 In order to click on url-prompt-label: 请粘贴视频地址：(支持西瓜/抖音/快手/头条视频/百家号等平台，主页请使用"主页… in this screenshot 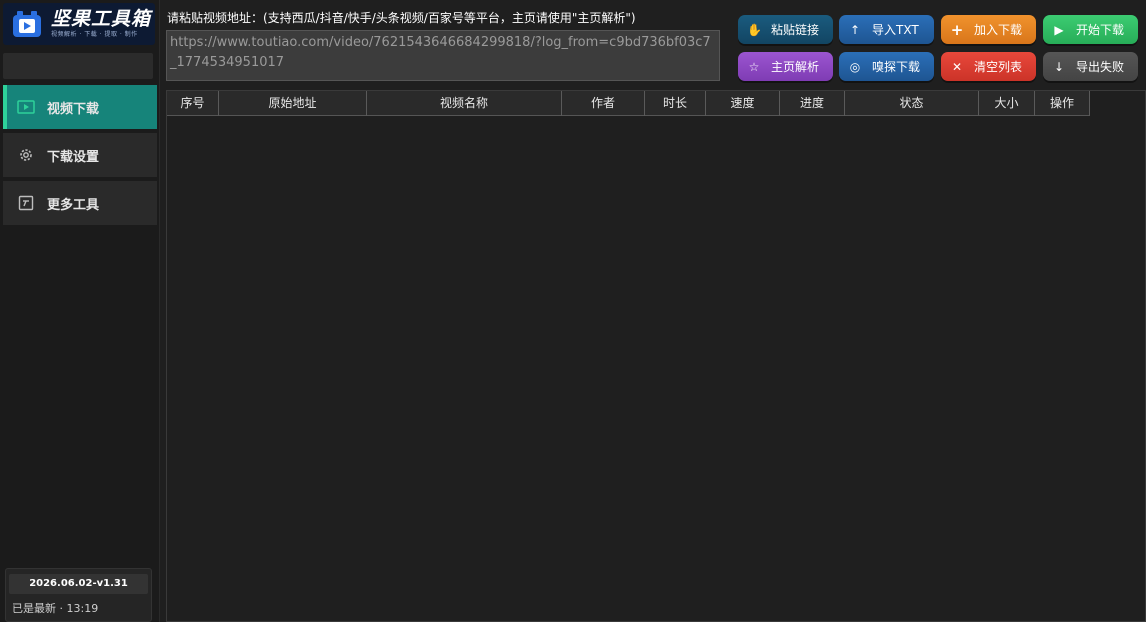, I will do `click(401, 18)`.